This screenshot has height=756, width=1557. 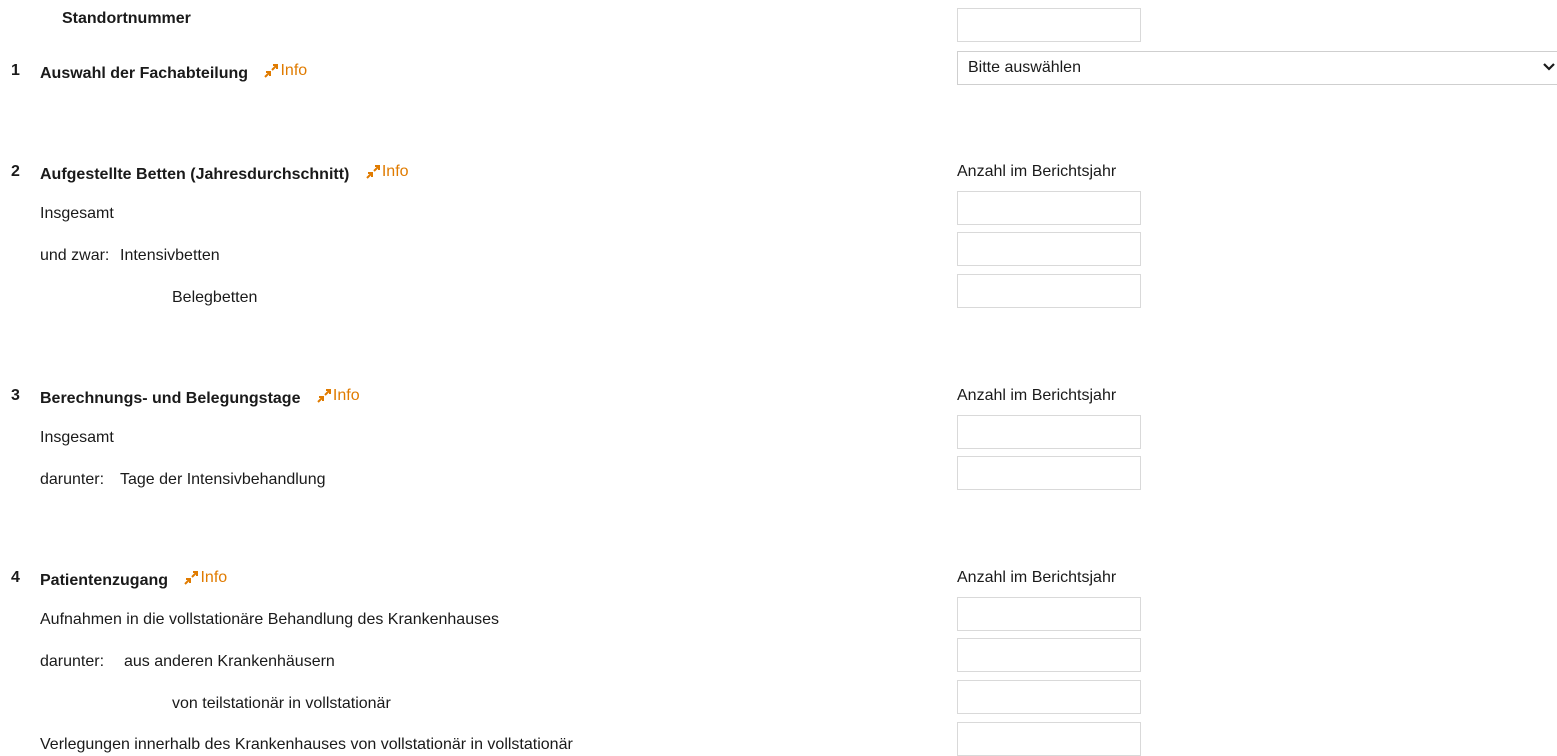 What do you see at coordinates (77, 437) in the screenshot?
I see `section-3-row-1-label: Insgesamt` at bounding box center [77, 437].